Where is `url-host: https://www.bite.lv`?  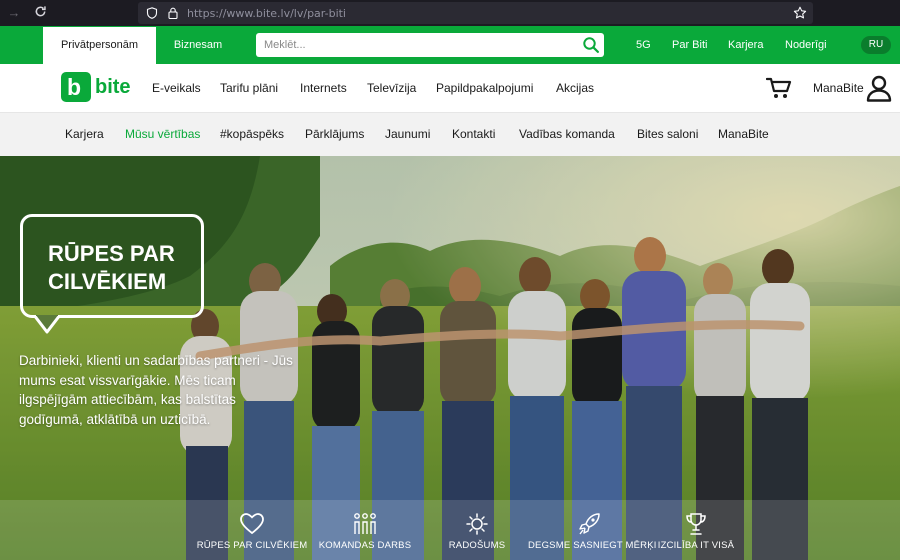
url-host: https://www.bite.lv is located at coordinates (239, 13).